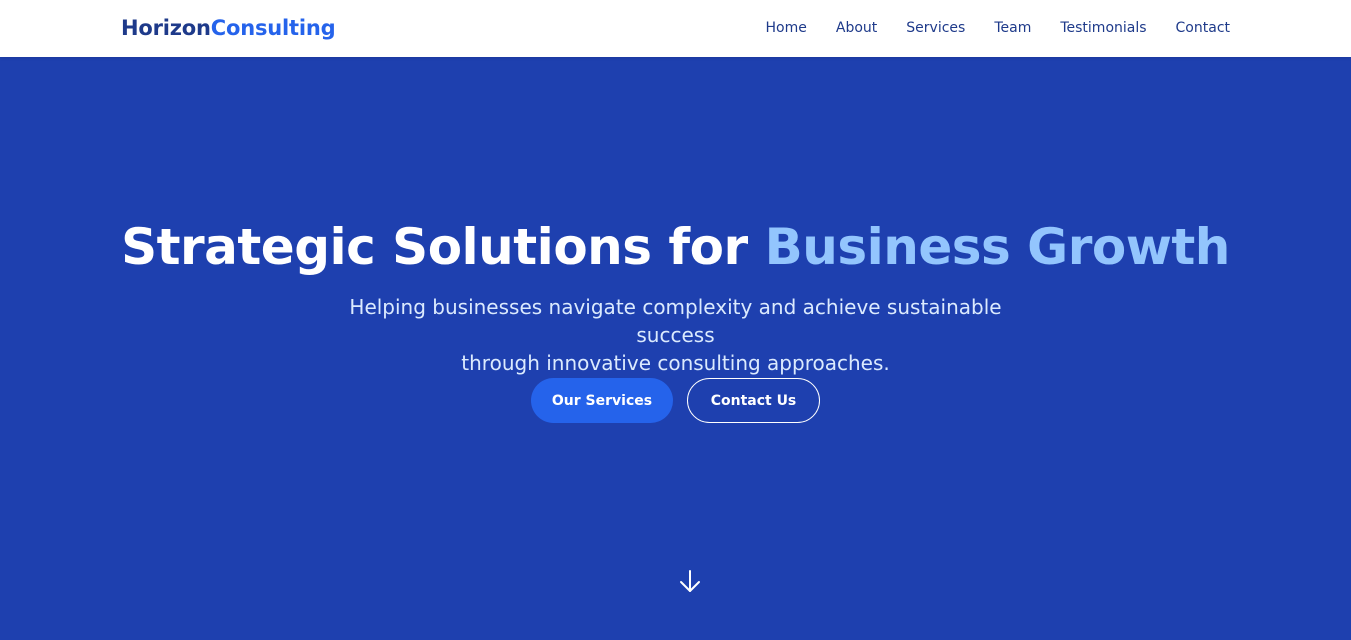 This screenshot has height=640, width=1351. What do you see at coordinates (1203, 28) in the screenshot?
I see `nav-link-contact: Contact` at bounding box center [1203, 28].